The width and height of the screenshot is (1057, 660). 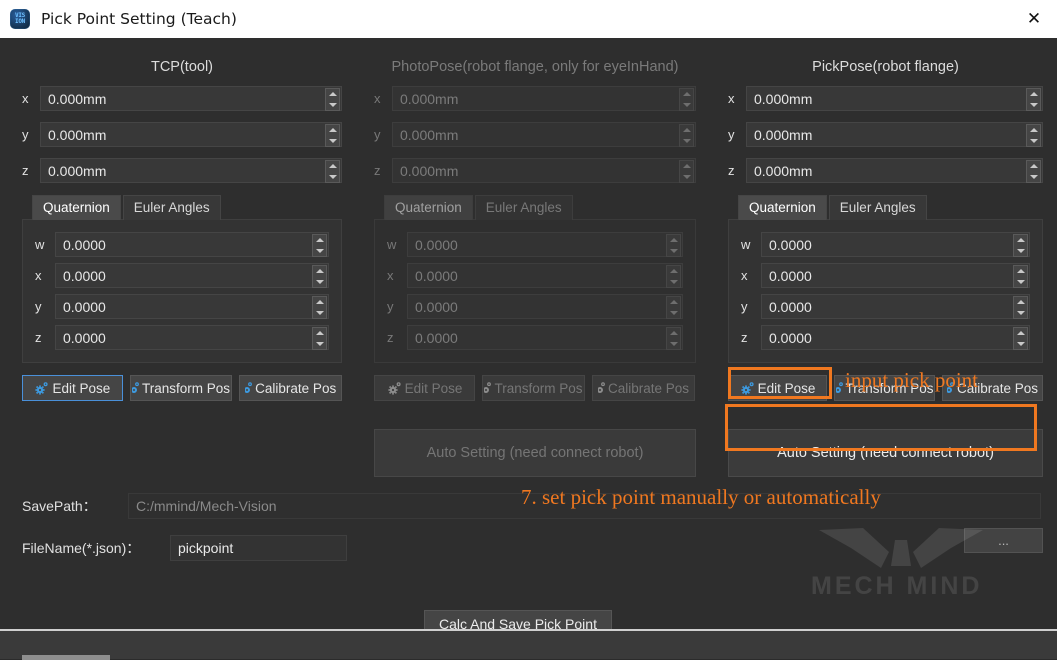 I want to click on tcp-q-x-stepper, so click(x=319, y=276).